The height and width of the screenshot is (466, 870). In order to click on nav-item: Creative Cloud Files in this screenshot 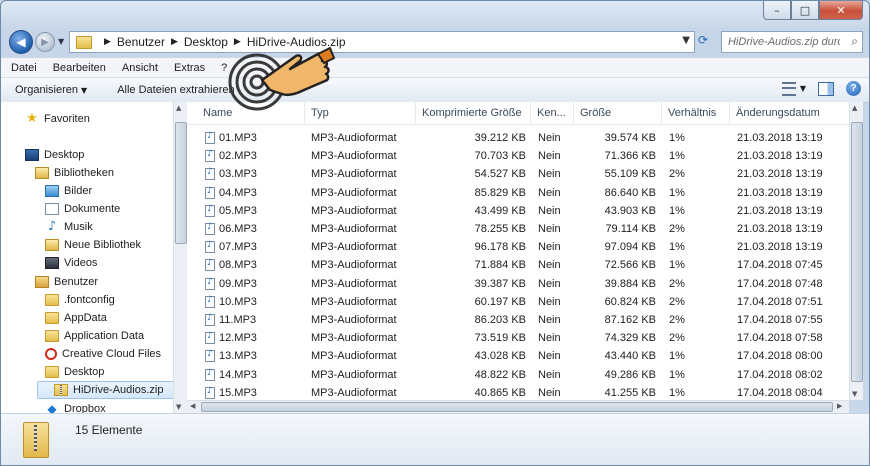, I will do `click(103, 354)`.